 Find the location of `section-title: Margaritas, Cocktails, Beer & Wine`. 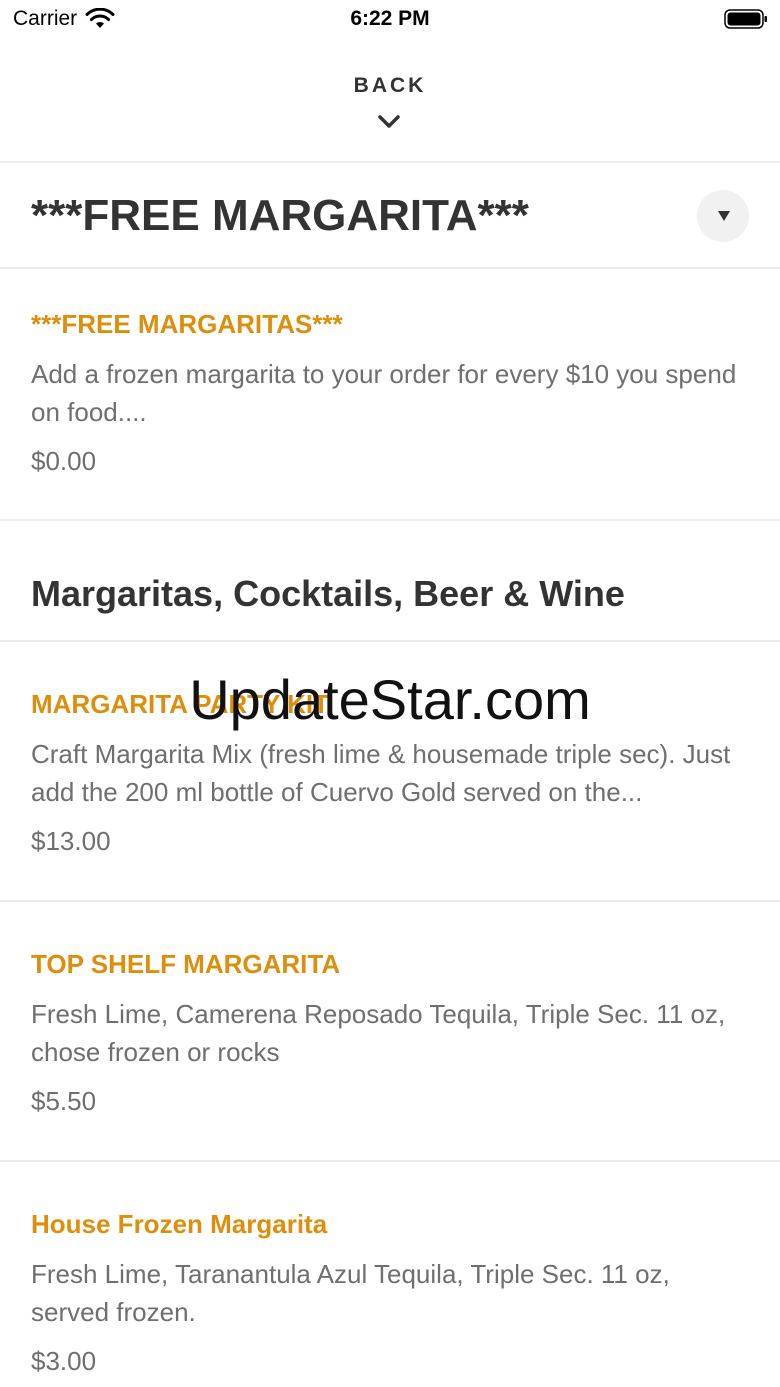

section-title: Margaritas, Cocktails, Beer & Wine is located at coordinates (328, 593).